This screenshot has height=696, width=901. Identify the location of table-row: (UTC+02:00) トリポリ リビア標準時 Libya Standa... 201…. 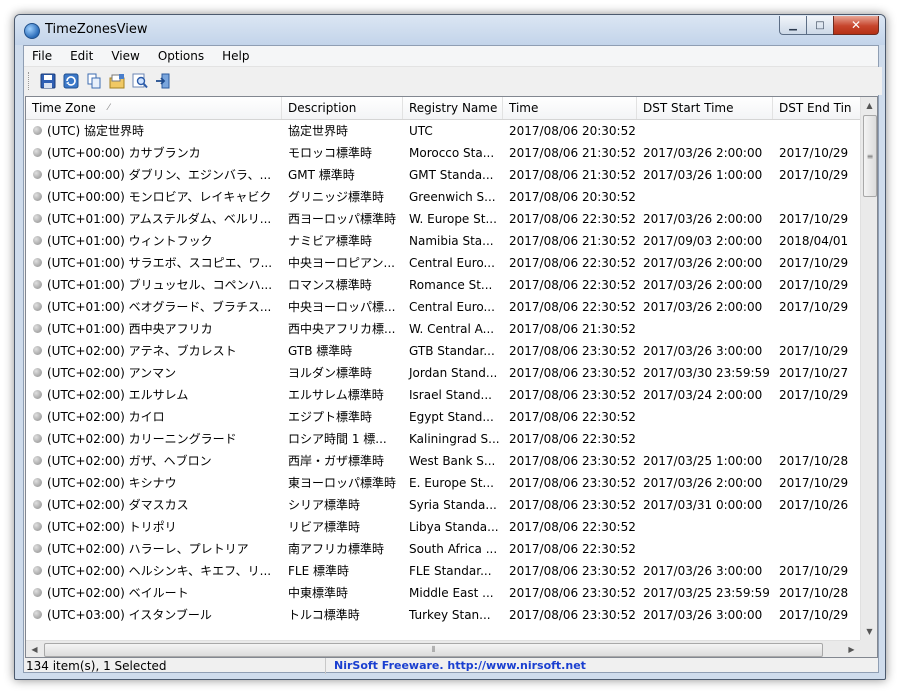
(443, 527).